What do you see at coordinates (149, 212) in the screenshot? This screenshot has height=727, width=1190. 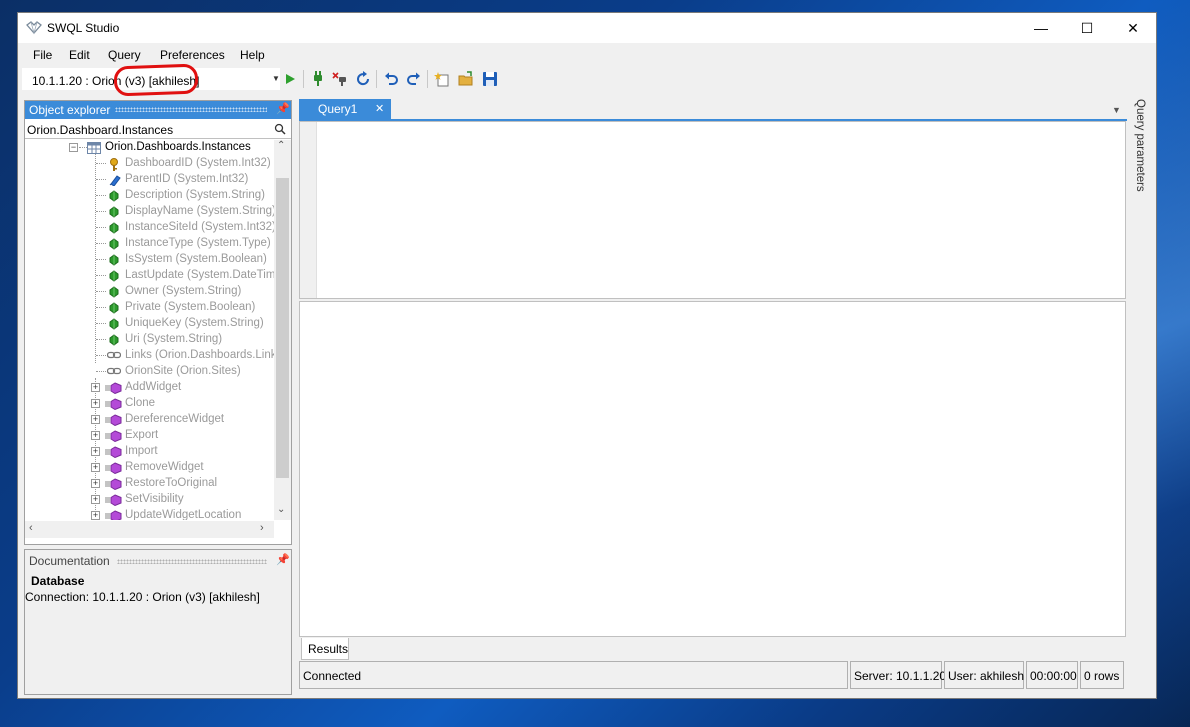 I see `tree-property-node: DisplayName (System.String)` at bounding box center [149, 212].